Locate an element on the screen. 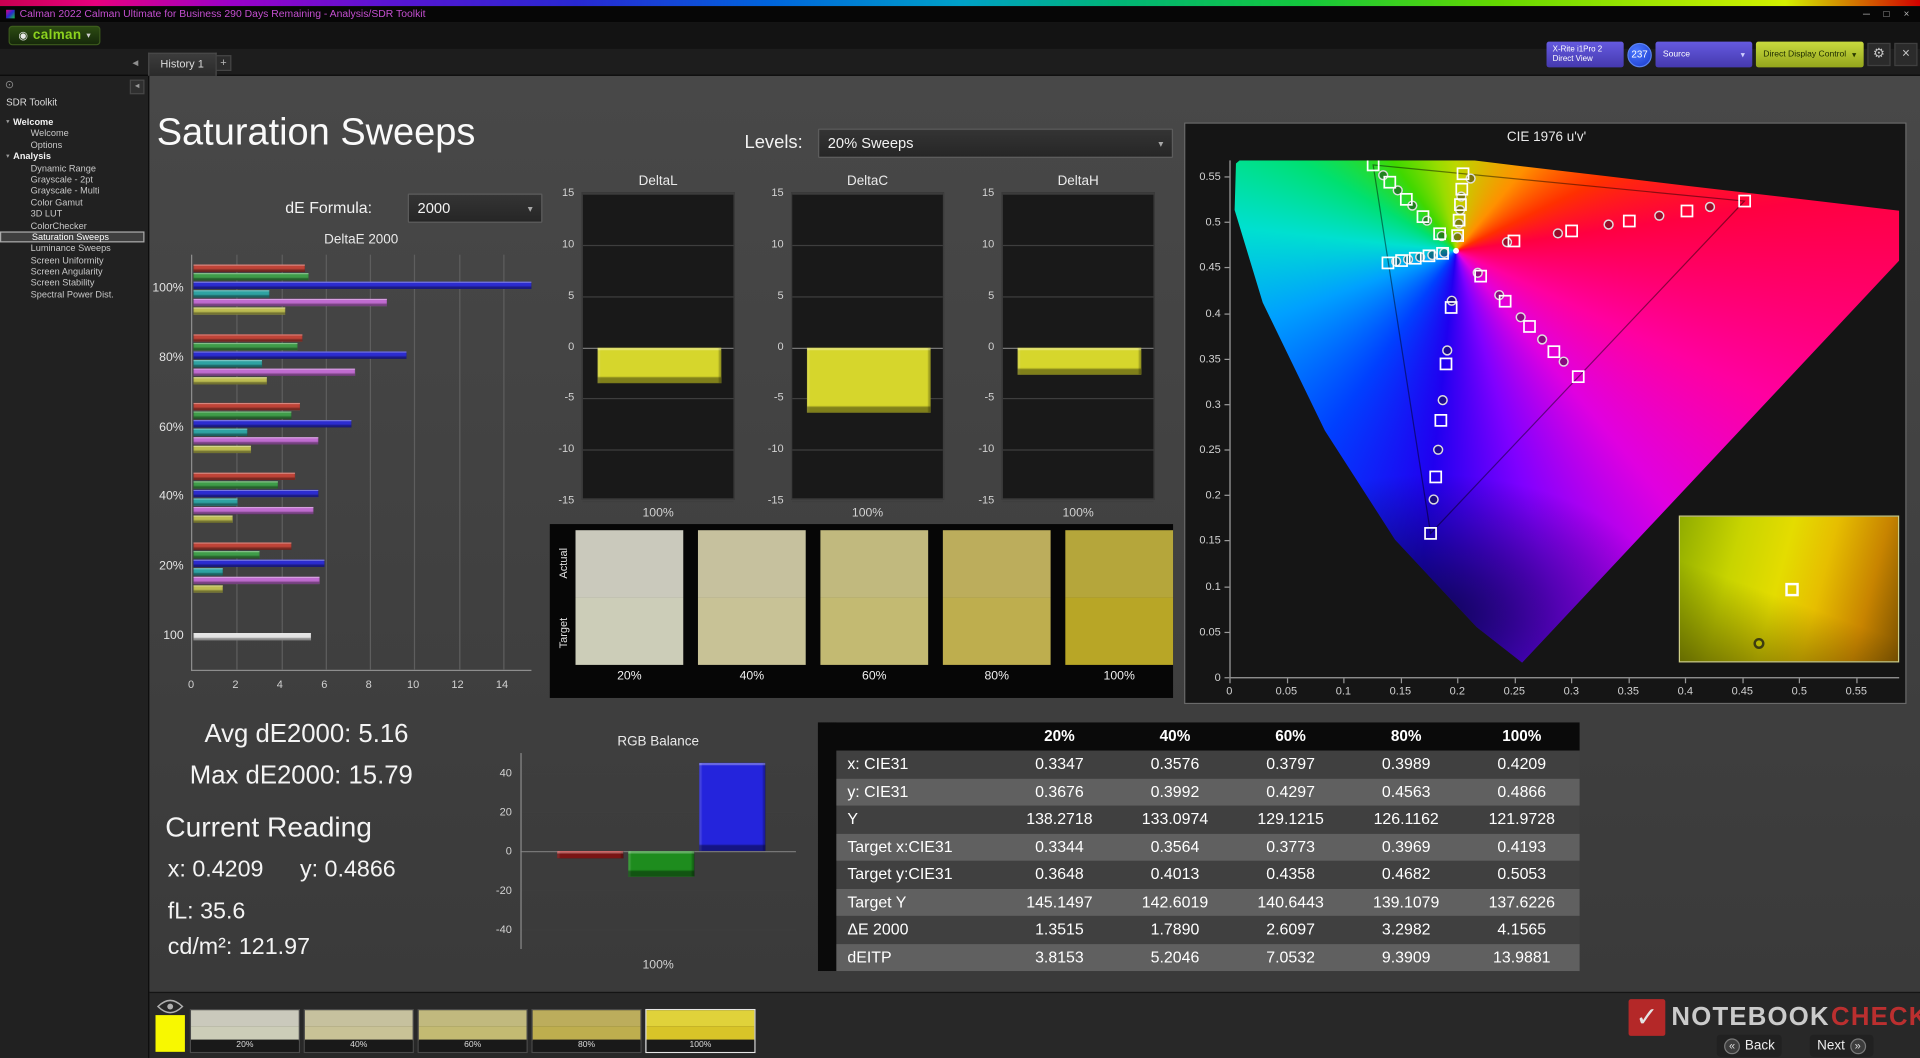  cell: 0.3347 is located at coordinates (1059, 763).